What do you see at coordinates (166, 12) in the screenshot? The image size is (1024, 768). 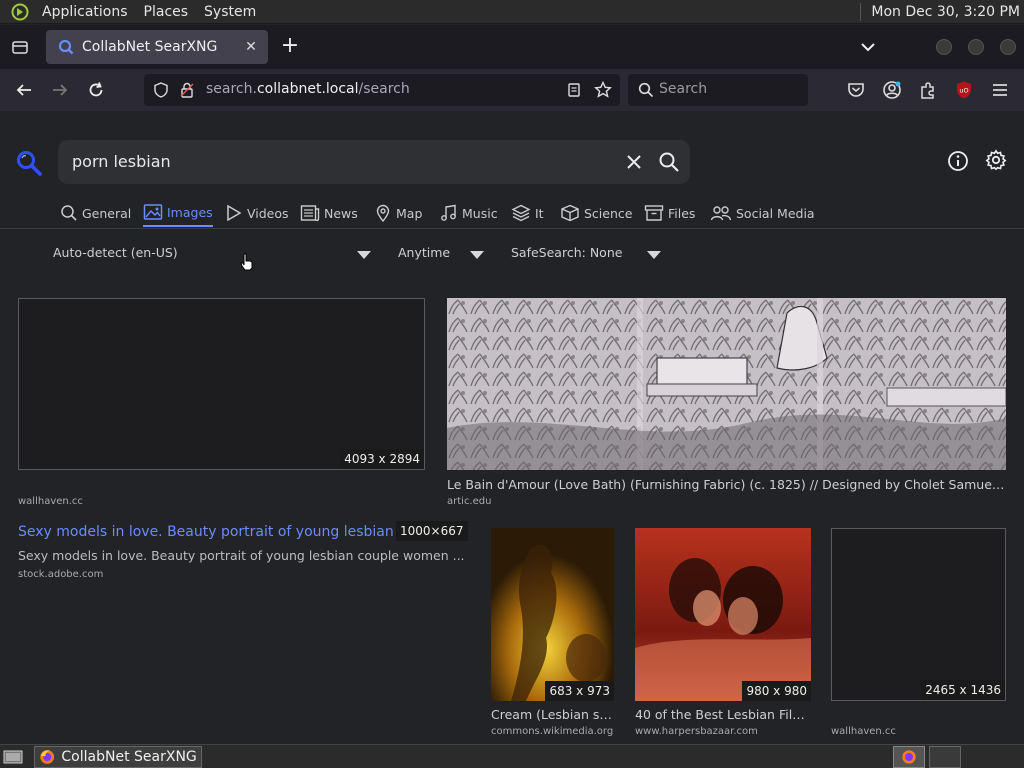 I see `menu-places: Places` at bounding box center [166, 12].